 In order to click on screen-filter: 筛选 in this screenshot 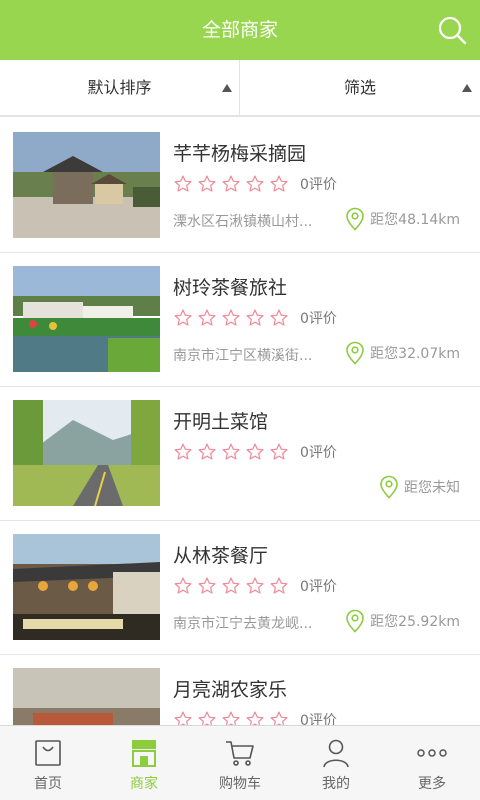, I will do `click(360, 87)`.